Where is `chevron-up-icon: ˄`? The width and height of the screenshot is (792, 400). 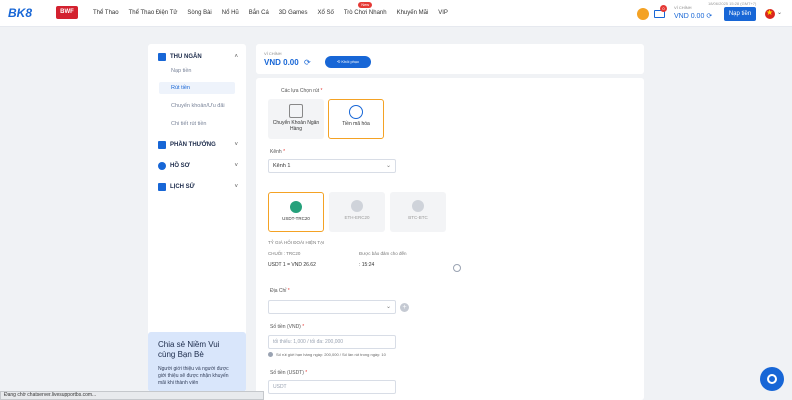
chevron-up-icon: ˄ is located at coordinates (236, 57).